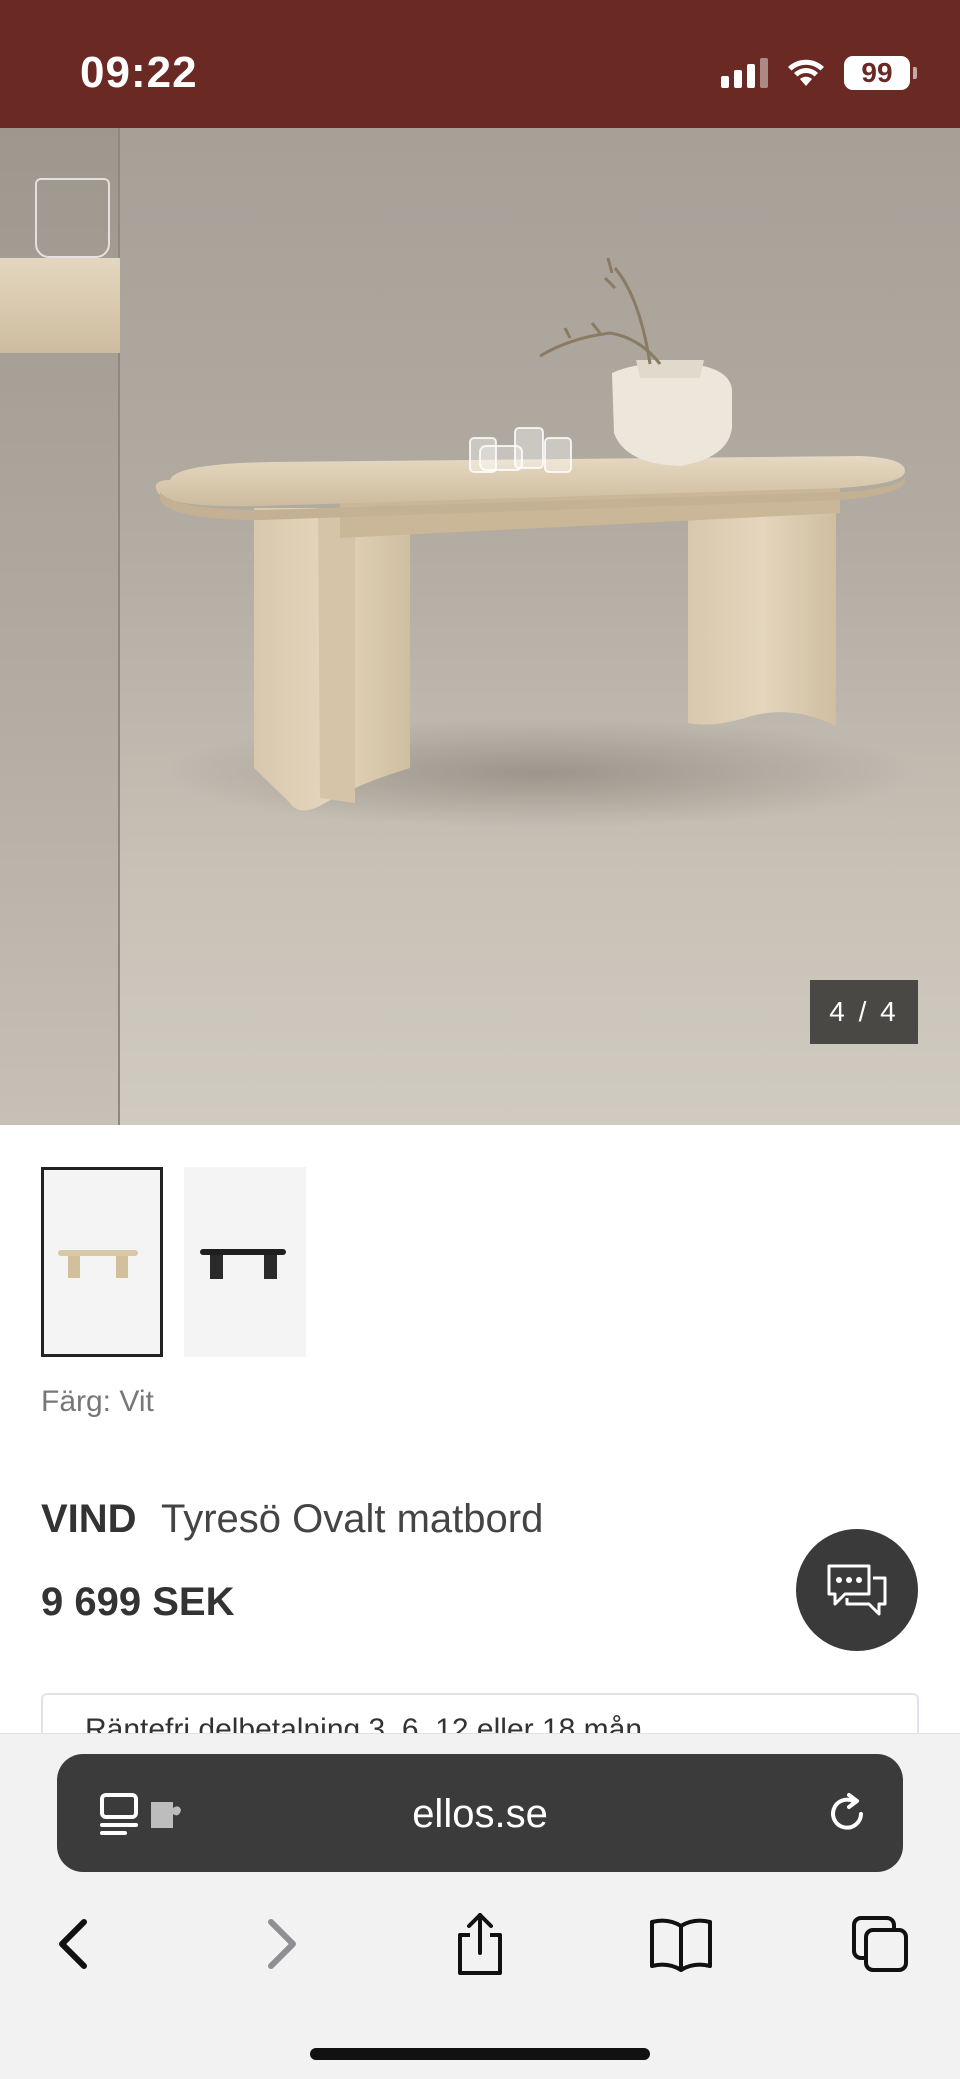  I want to click on back-button, so click(74, 1944).